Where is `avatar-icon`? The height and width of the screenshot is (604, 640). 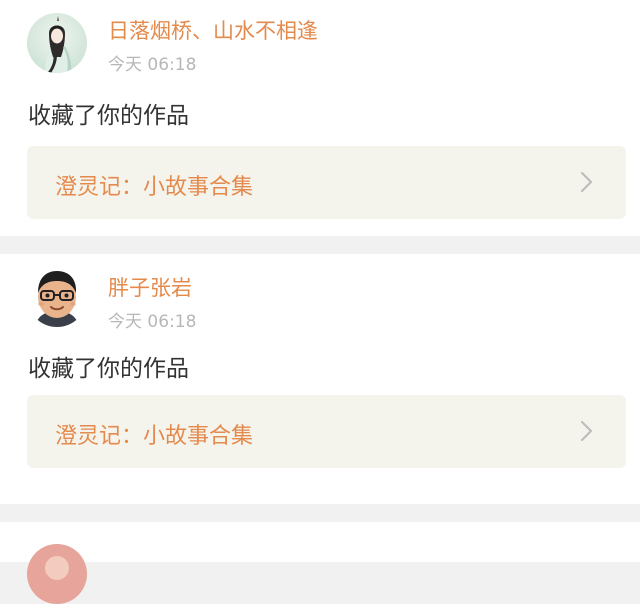
avatar-icon is located at coordinates (57, 574).